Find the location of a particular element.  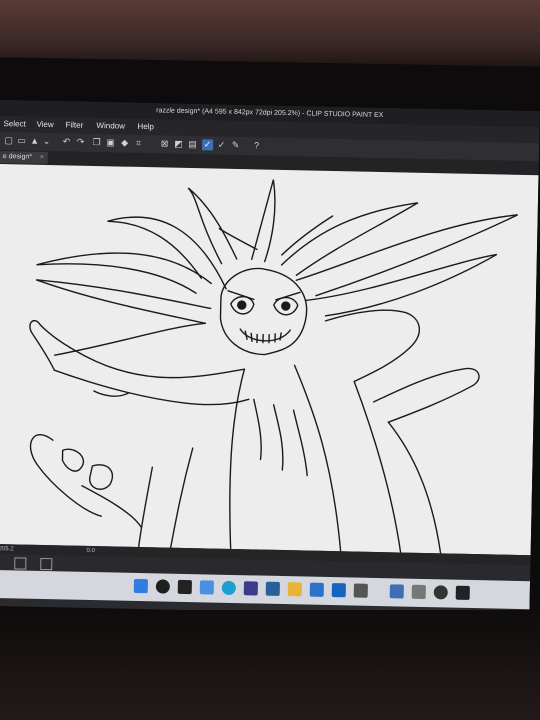

clip-studio-icon is located at coordinates (396, 591).